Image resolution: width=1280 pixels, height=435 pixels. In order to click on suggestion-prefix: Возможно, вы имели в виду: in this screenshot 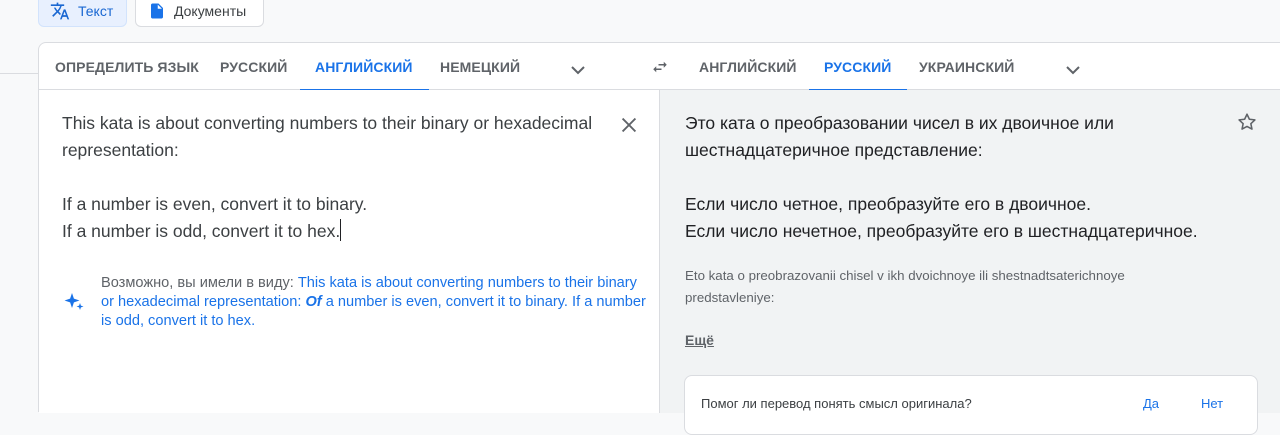, I will do `click(199, 283)`.